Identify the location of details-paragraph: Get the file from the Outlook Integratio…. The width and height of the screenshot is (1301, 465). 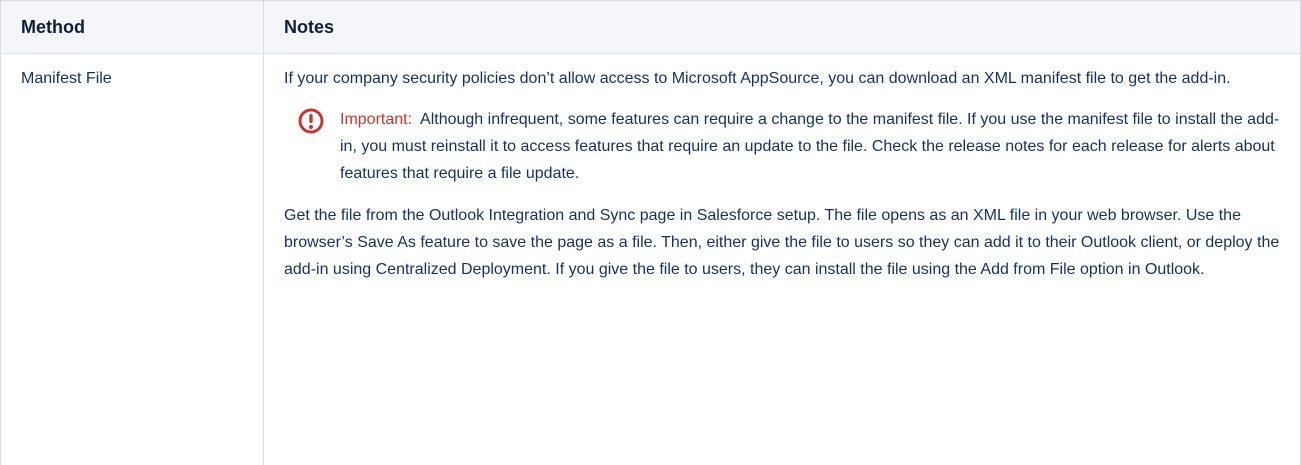
(782, 242).